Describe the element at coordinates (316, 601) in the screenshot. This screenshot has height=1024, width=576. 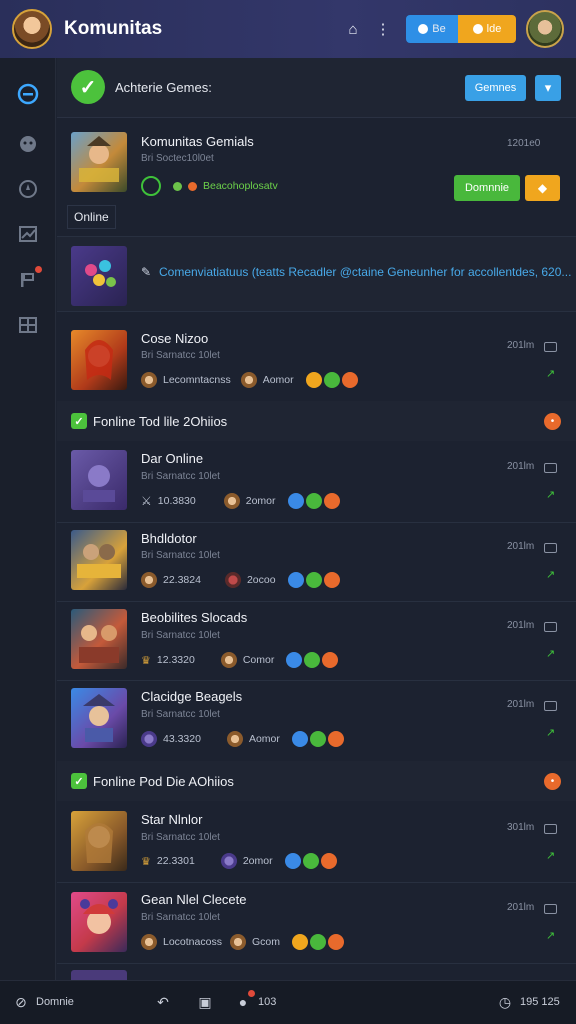
I see `divider` at that location.